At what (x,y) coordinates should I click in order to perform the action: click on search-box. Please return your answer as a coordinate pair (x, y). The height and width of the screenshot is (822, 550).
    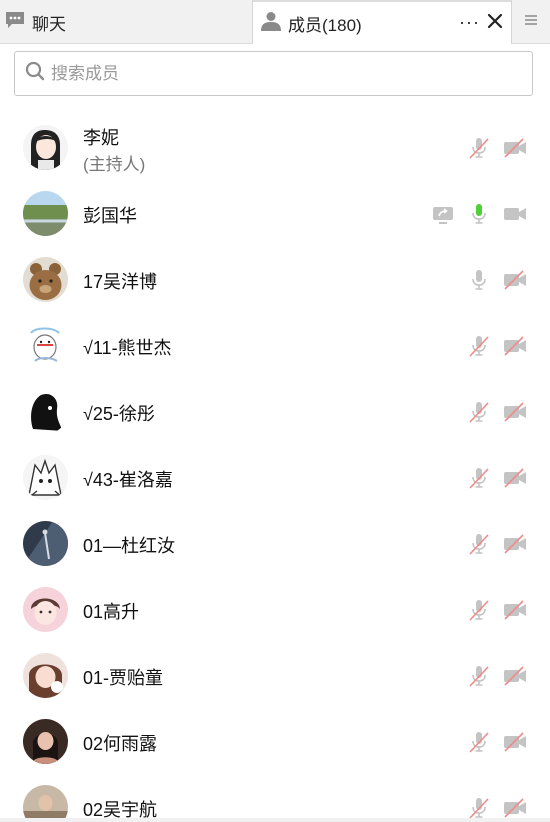
    Looking at the image, I should click on (273, 73).